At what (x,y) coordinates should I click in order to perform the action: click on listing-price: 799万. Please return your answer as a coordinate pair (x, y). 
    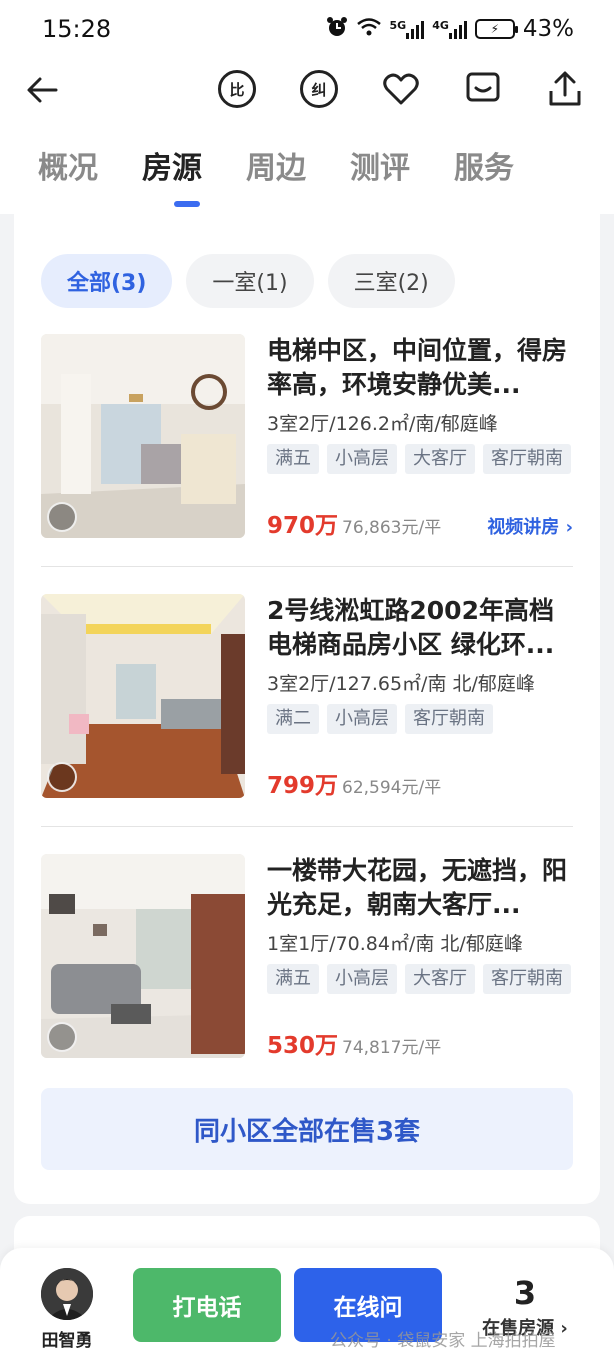
    Looking at the image, I should click on (303, 786).